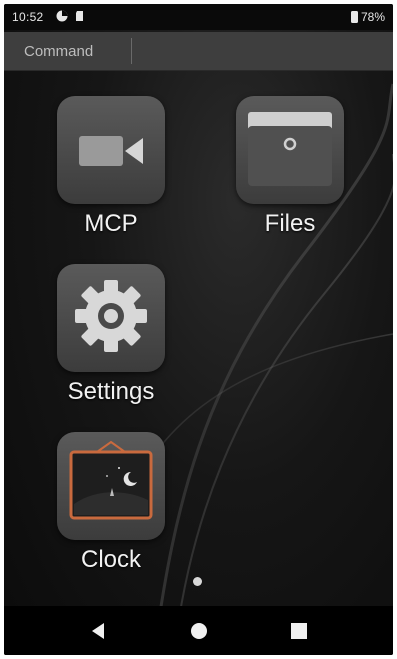 The width and height of the screenshot is (397, 659). I want to click on app-settings: Settings, so click(111, 335).